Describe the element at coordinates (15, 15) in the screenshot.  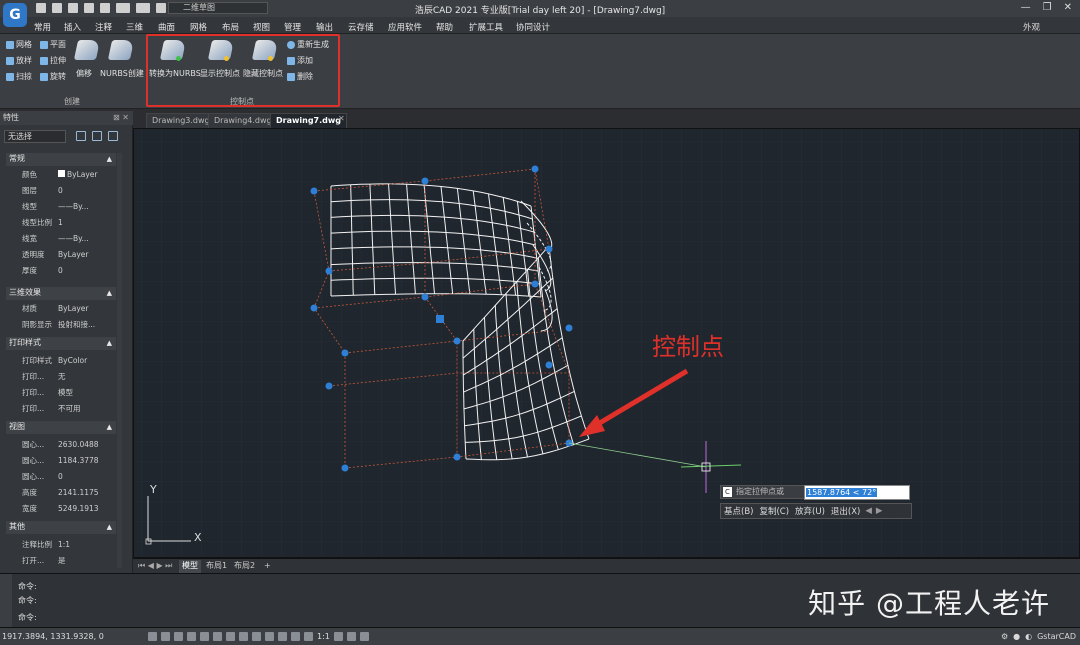
I see `app-logo: G` at that location.